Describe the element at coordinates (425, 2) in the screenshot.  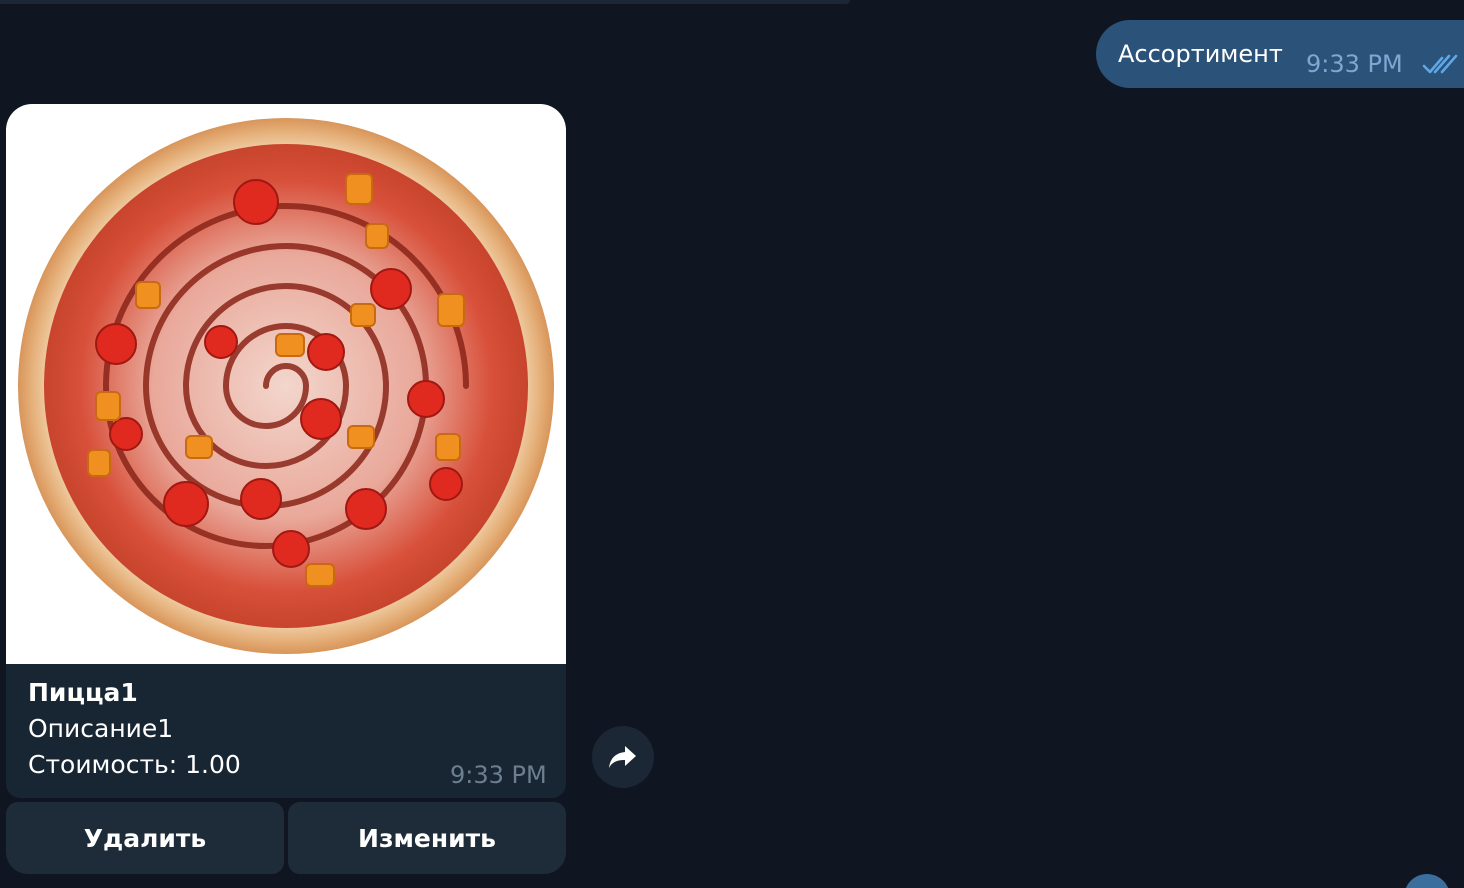
I see `previous-message-edge` at that location.